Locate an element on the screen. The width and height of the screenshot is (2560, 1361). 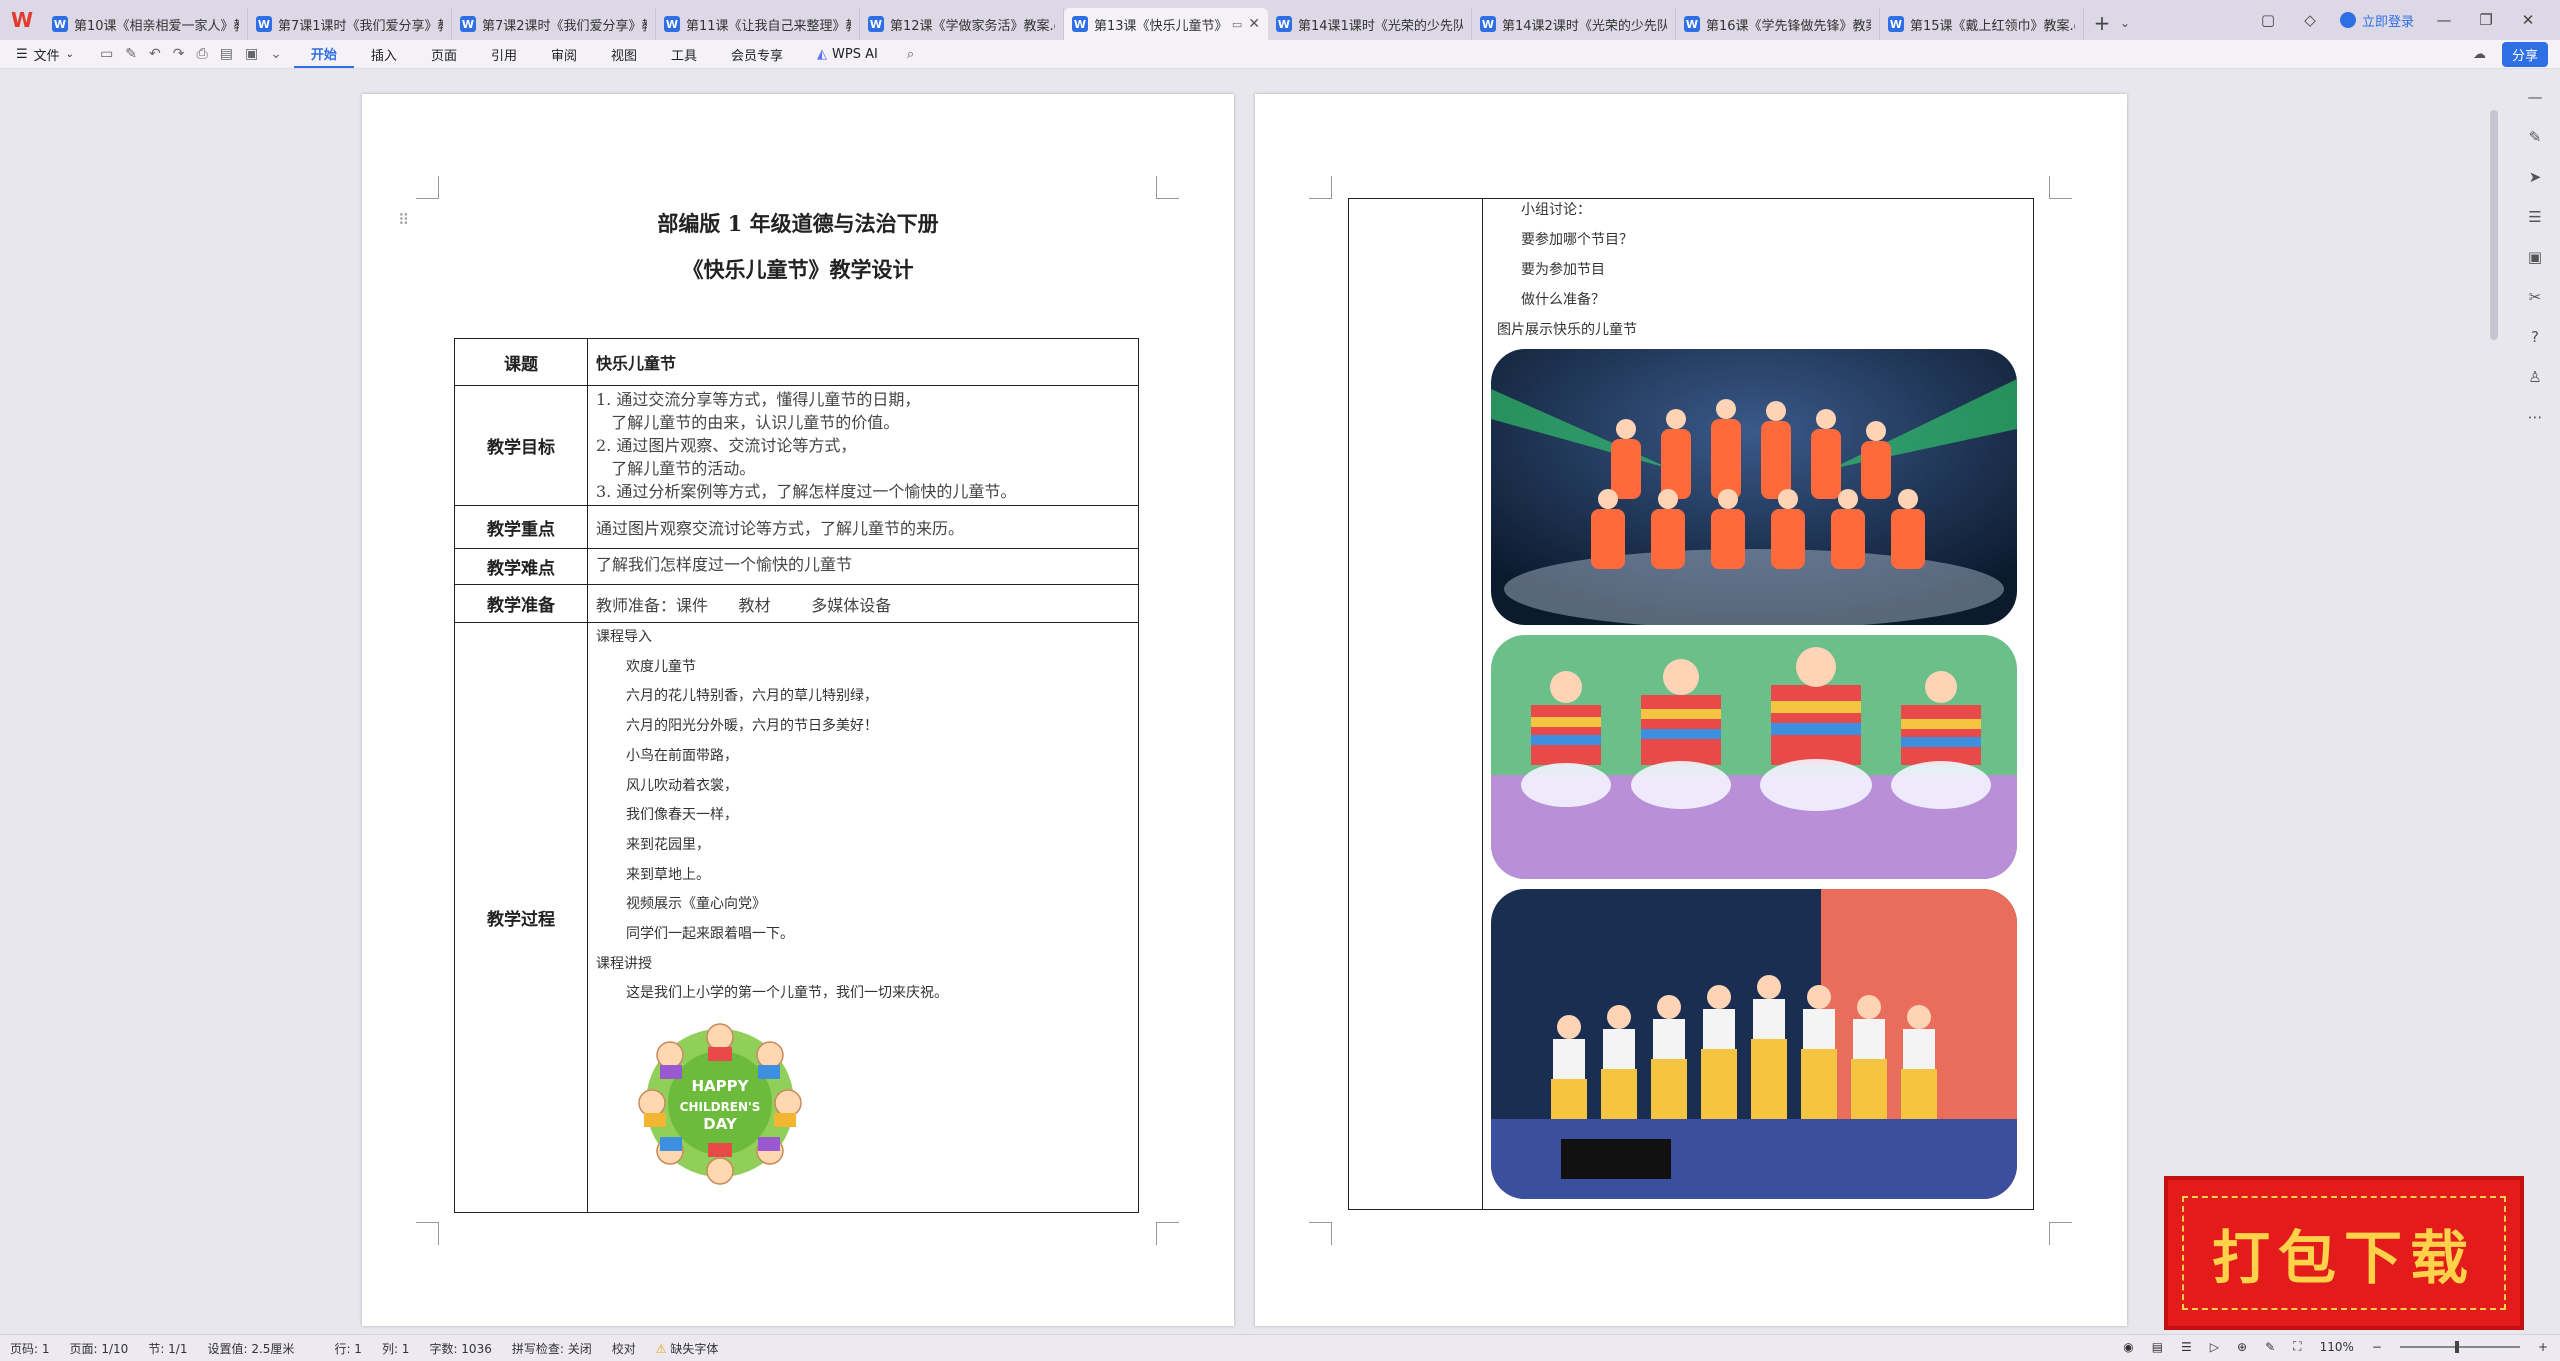
add-tab-button: + is located at coordinates (2102, 23).